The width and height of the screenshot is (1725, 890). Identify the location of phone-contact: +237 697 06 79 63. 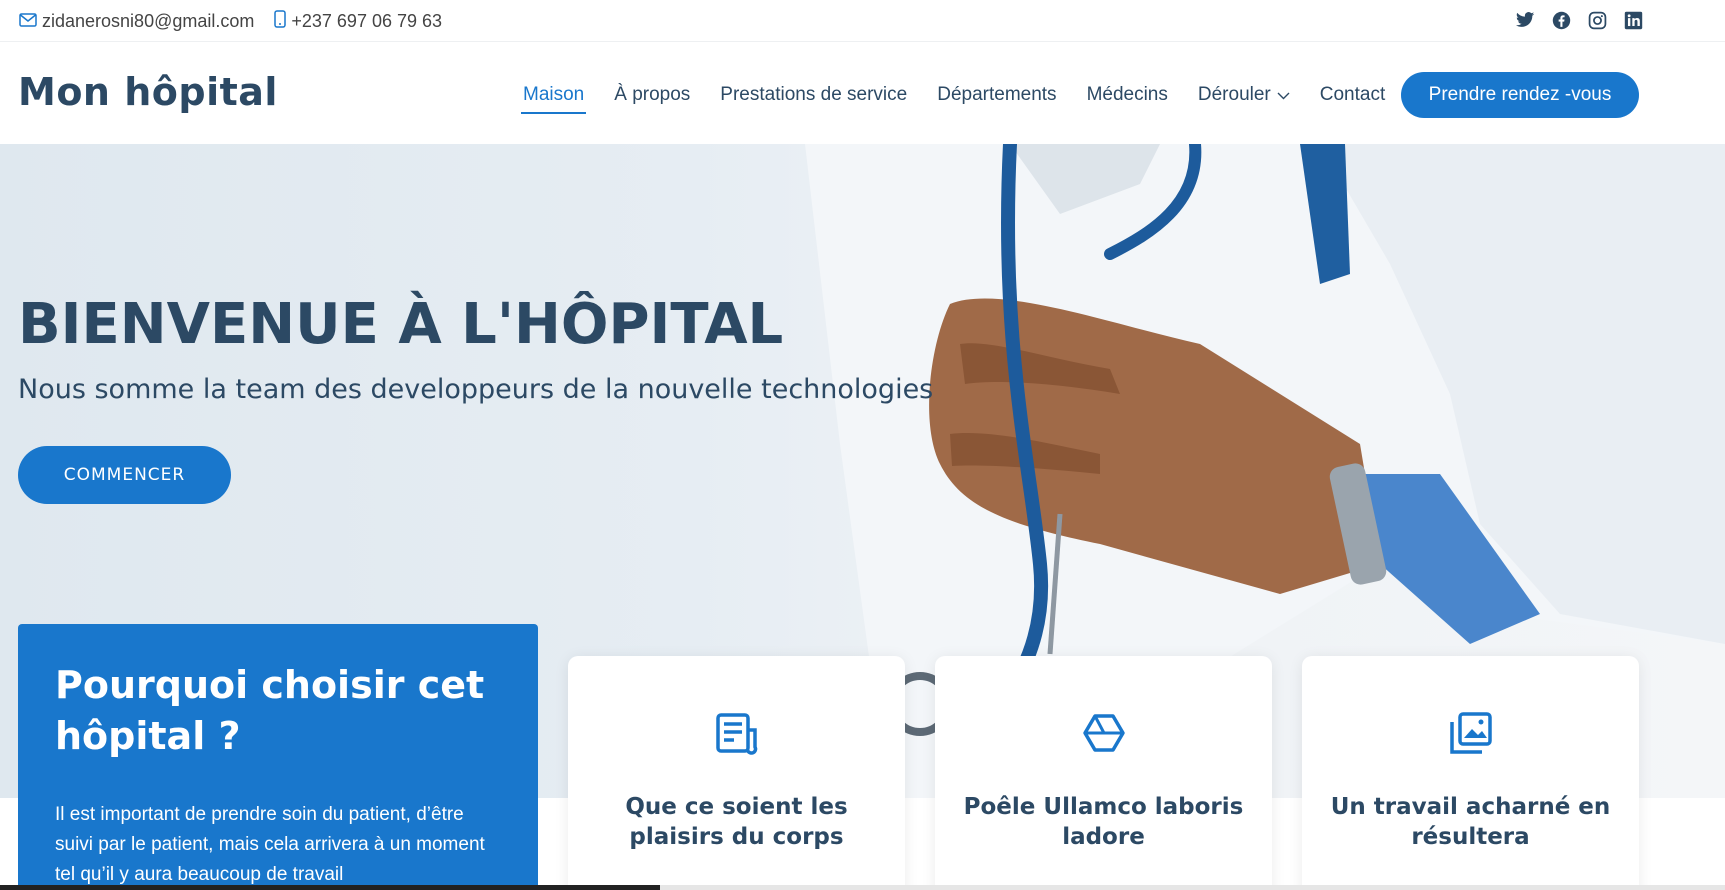
(358, 21).